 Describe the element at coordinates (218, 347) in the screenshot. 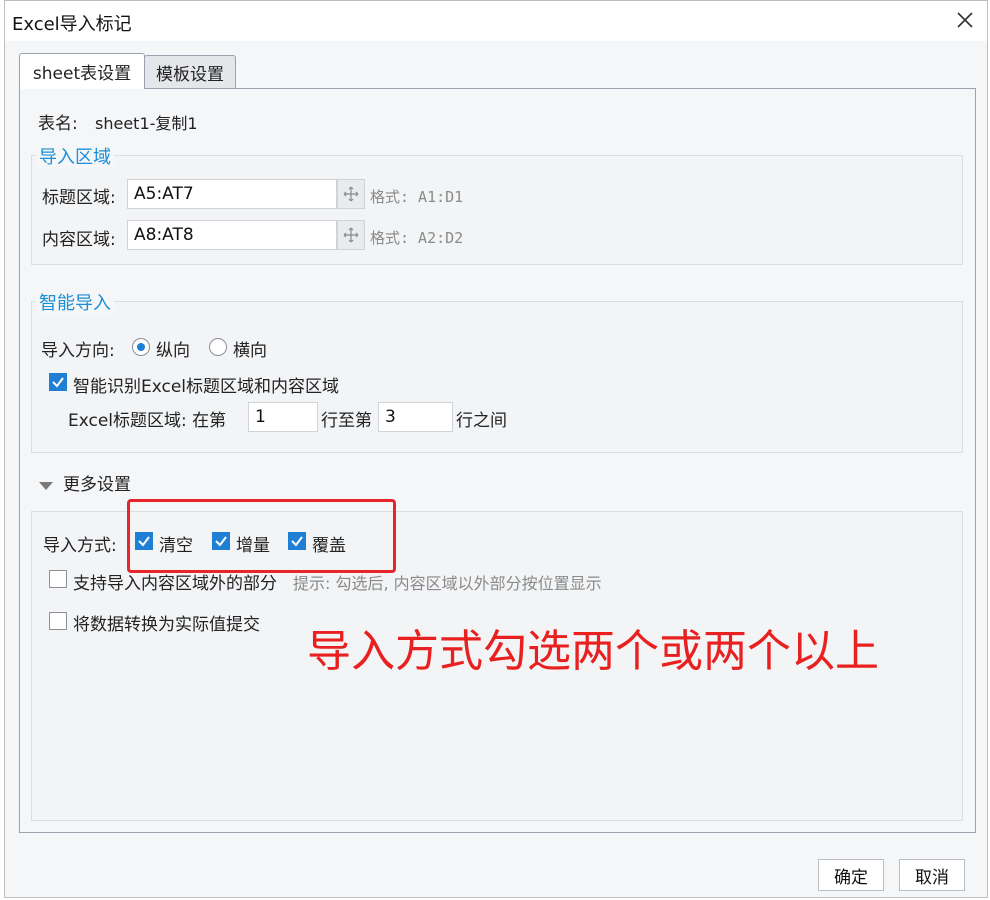

I see `direction-horizontal-radio` at that location.